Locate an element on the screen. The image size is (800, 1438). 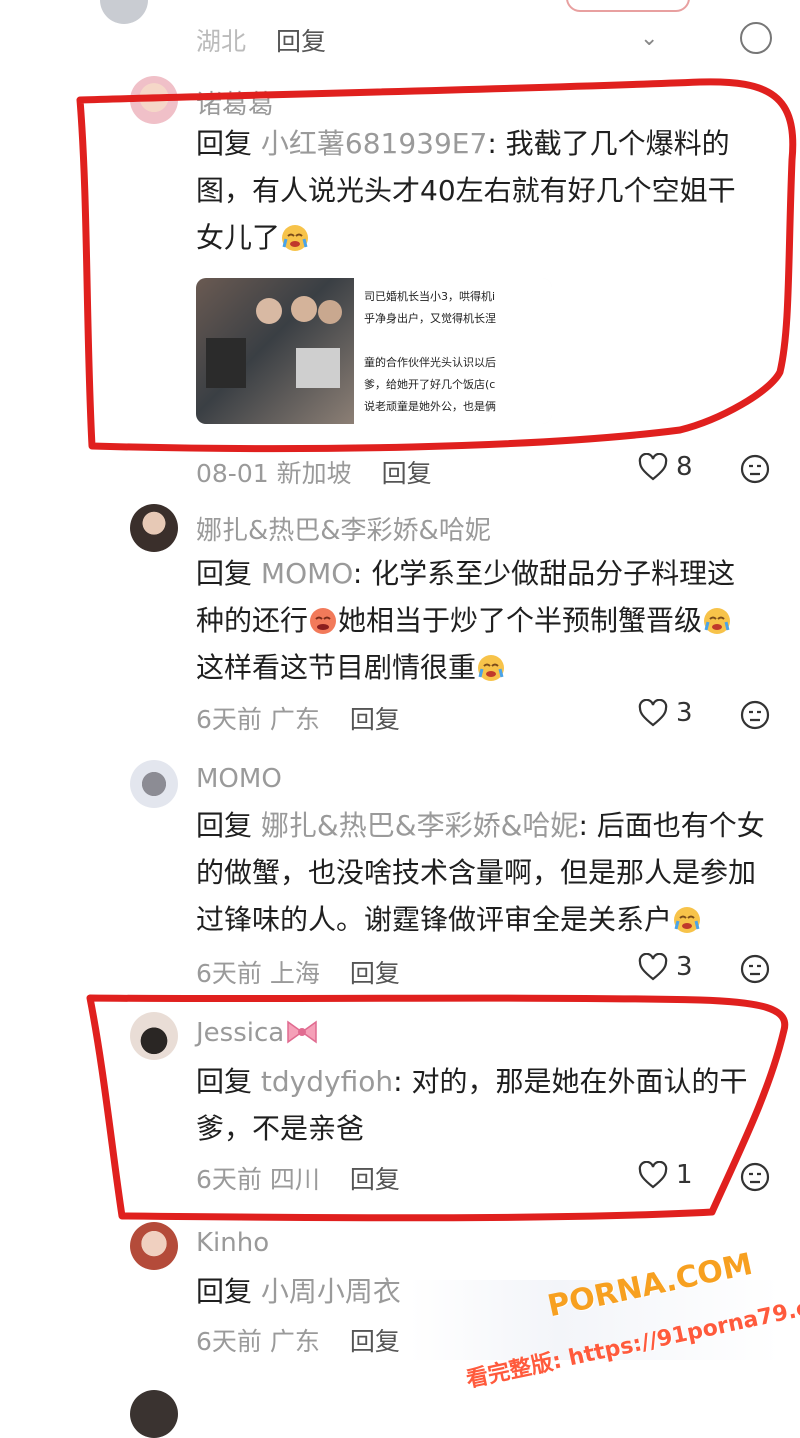
top-reply-button is located at coordinates (628, 6).